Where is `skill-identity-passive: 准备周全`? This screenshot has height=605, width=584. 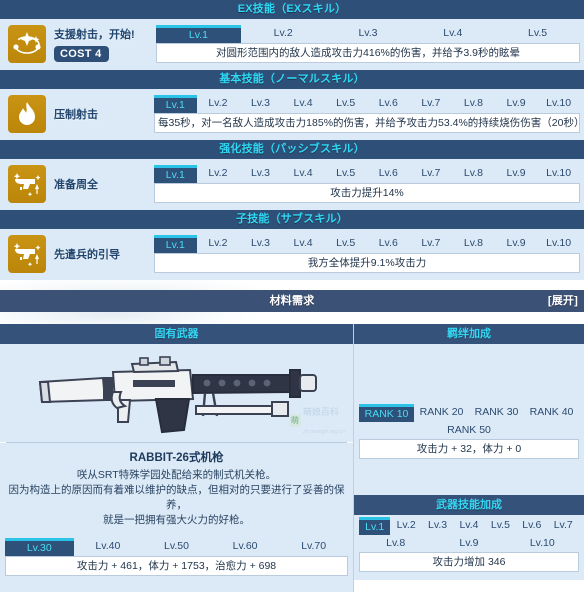 skill-identity-passive: 准备周全 is located at coordinates (81, 184).